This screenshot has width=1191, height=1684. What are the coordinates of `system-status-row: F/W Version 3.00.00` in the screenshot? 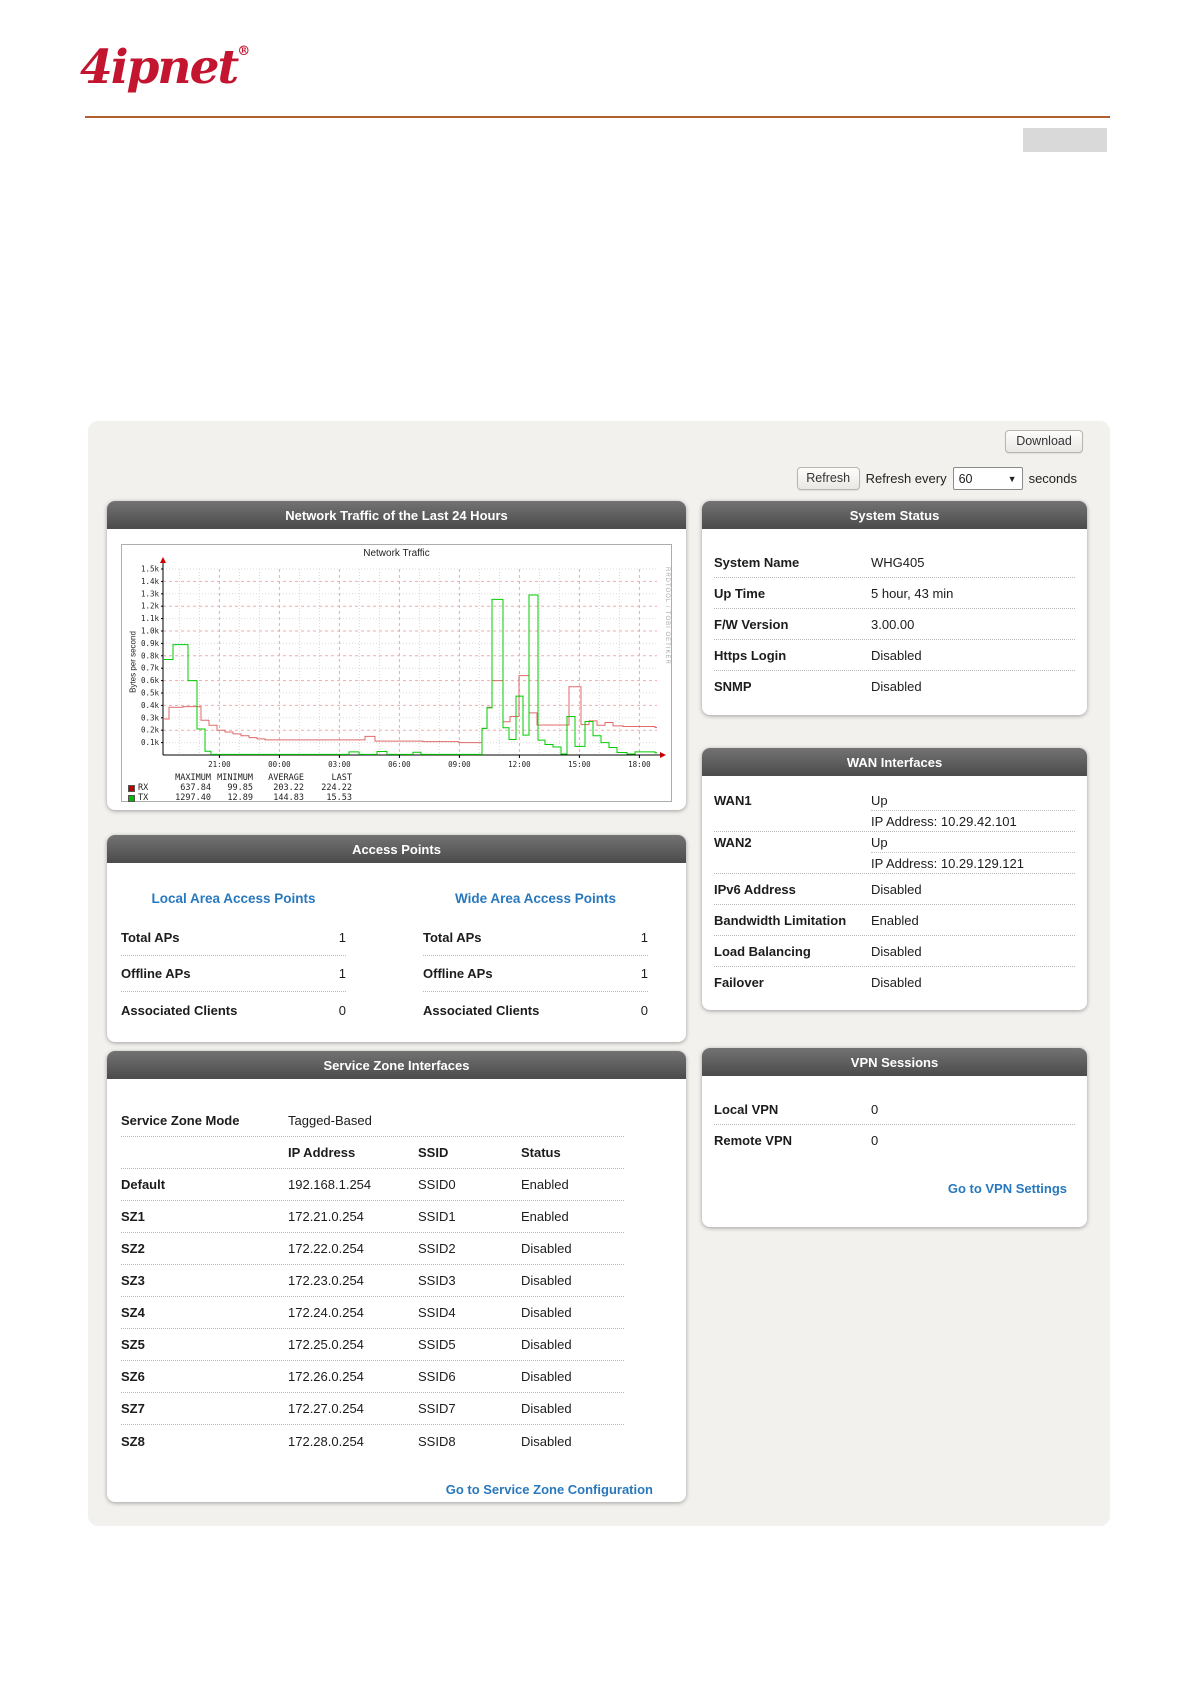 It's located at (894, 624).